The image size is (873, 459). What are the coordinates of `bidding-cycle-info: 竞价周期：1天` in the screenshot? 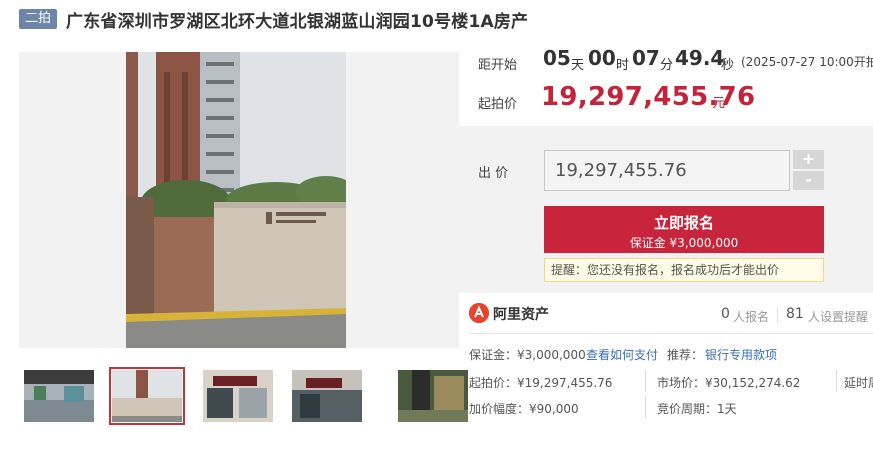 It's located at (697, 409).